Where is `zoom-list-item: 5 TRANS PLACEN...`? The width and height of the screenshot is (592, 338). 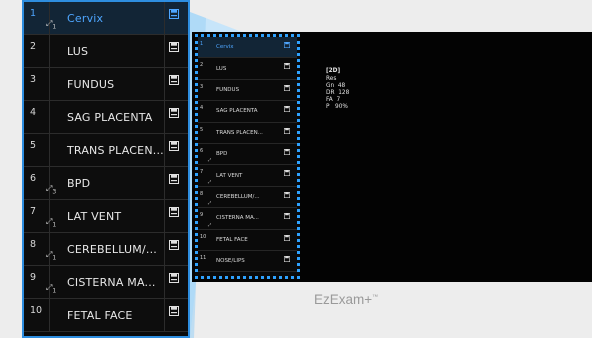
zoom-list-item: 5 TRANS PLACEN... is located at coordinates (106, 150).